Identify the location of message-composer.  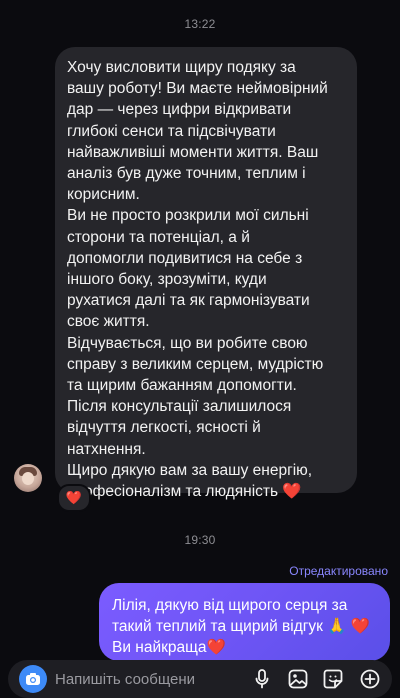
(200, 679).